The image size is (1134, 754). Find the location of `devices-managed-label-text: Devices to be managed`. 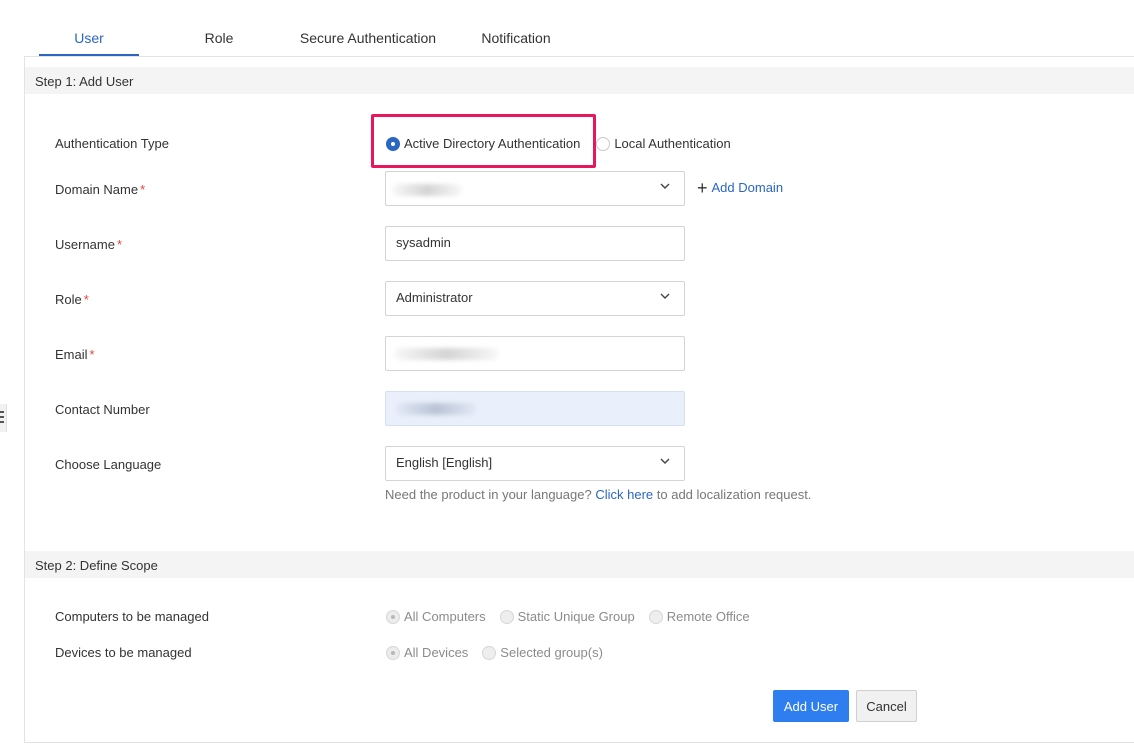

devices-managed-label-text: Devices to be managed is located at coordinates (123, 652).